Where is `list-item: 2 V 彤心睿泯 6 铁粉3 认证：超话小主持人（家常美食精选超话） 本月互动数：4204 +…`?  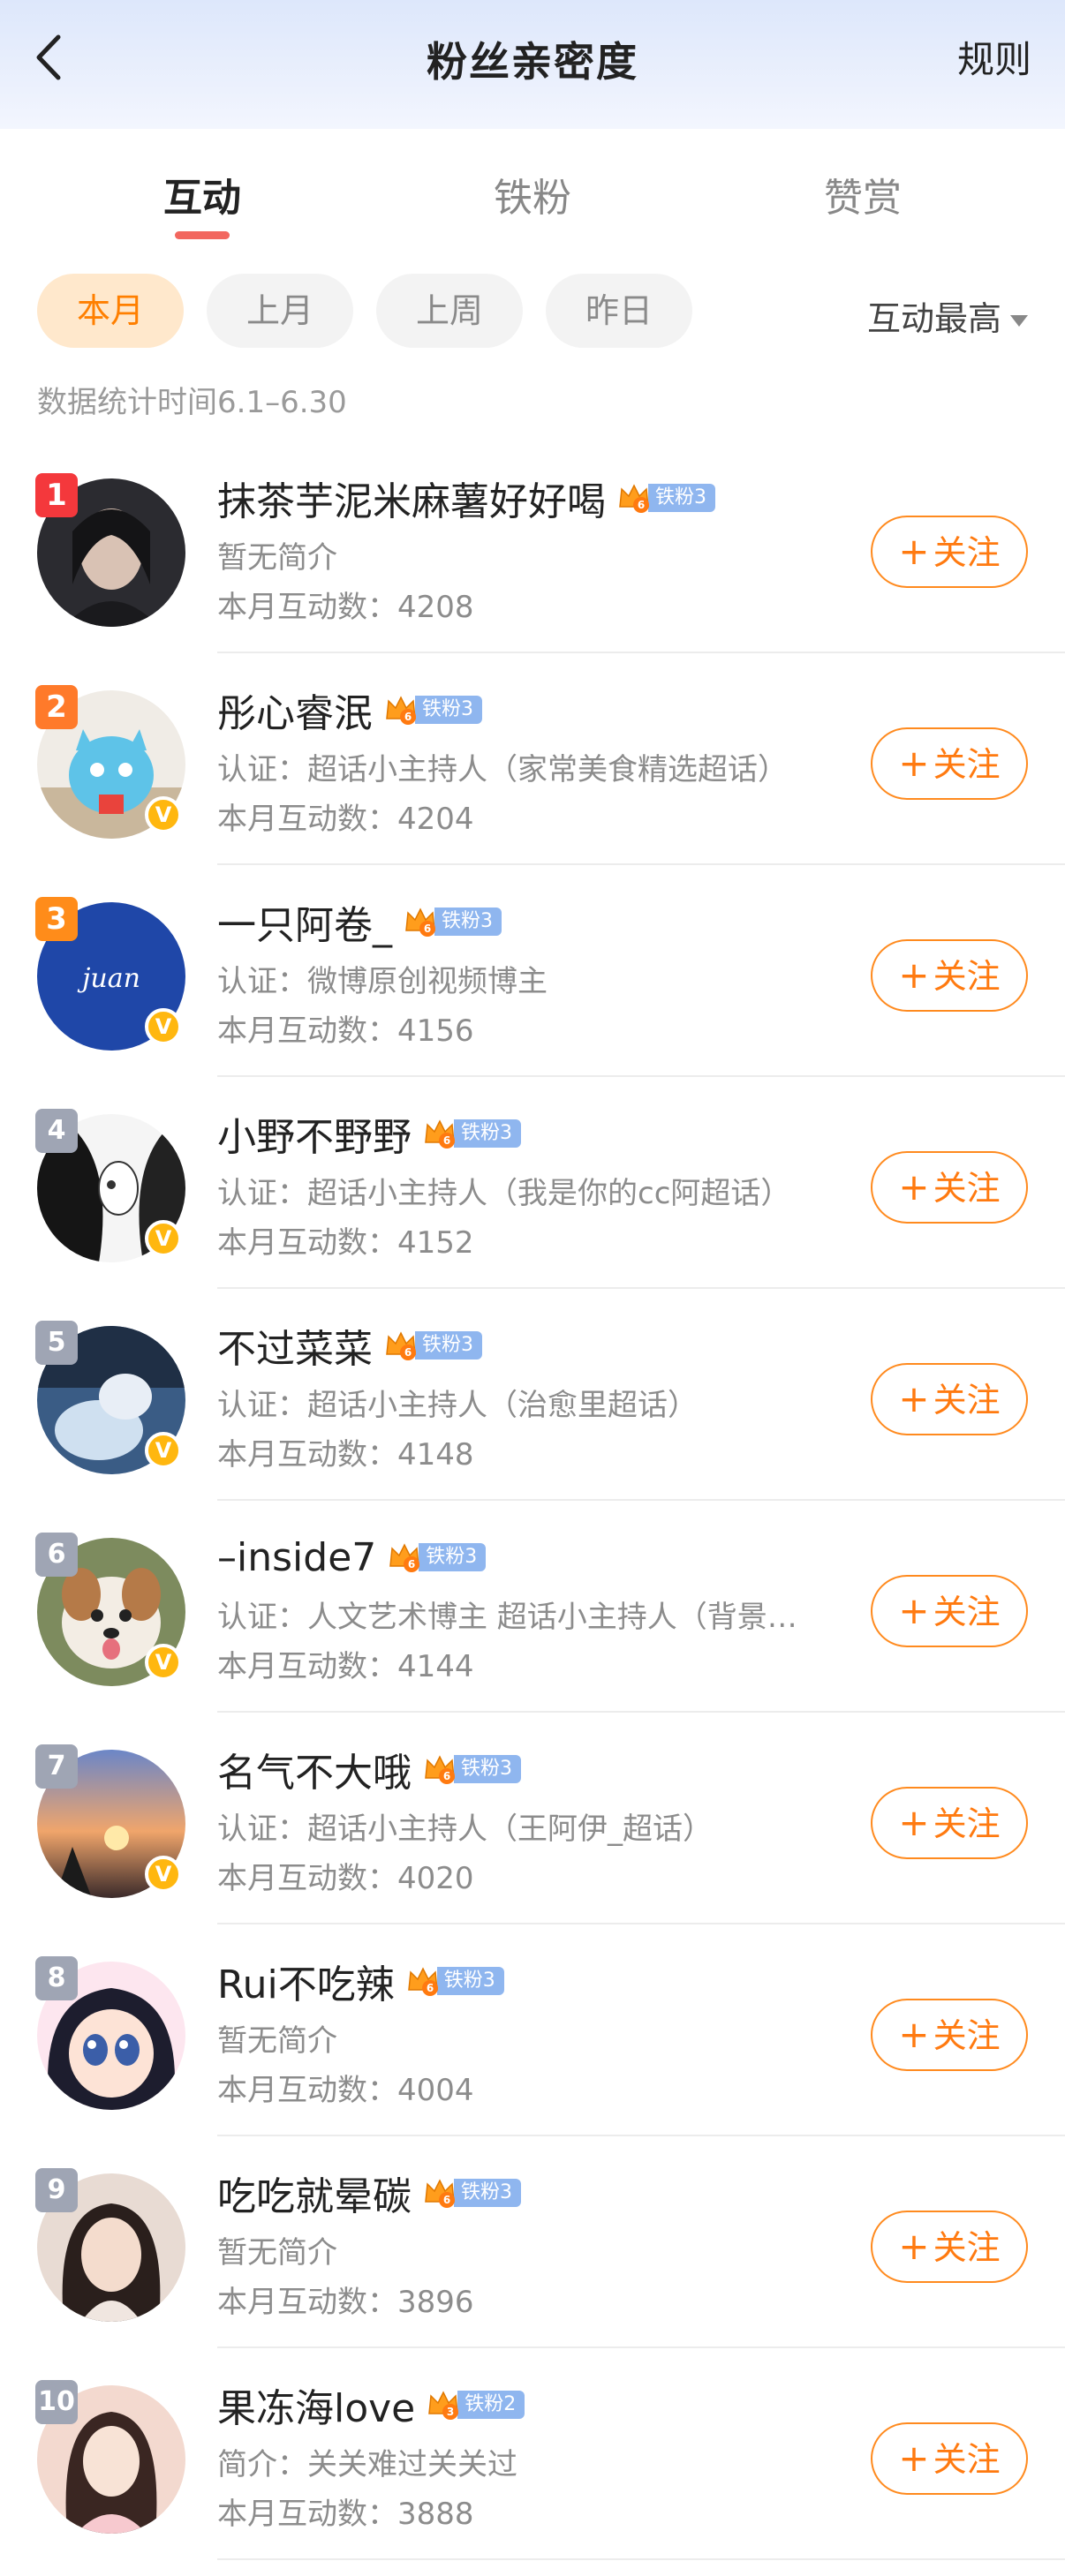
list-item: 2 V 彤心睿泯 6 铁粉3 认证：超话小主持人（家常美食精选超话） 本月互动数：4204 +… is located at coordinates (532, 759).